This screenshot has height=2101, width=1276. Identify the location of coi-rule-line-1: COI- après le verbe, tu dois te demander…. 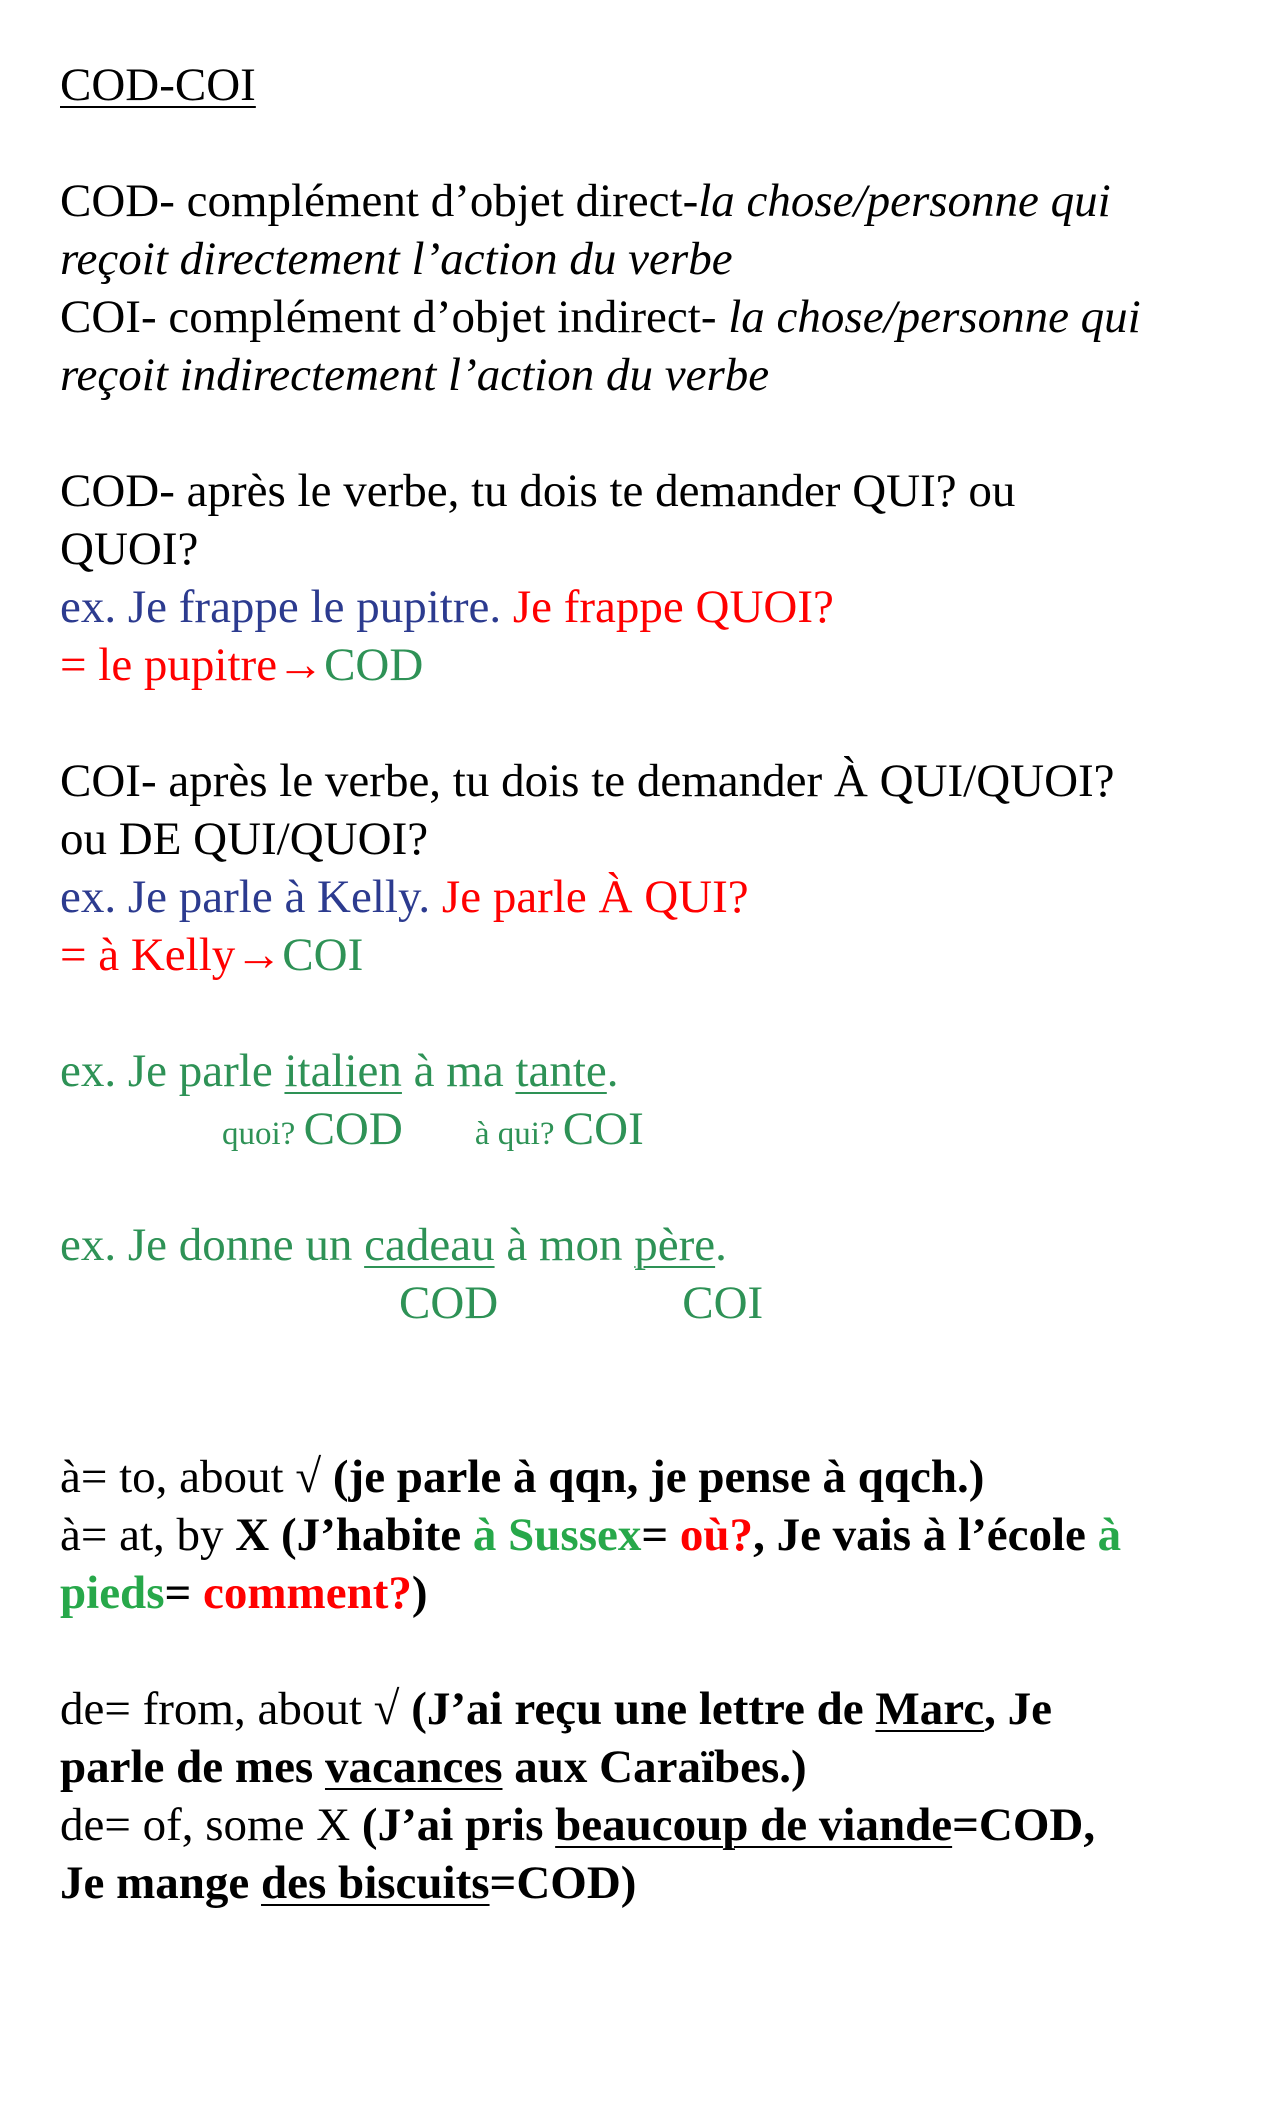
(587, 781).